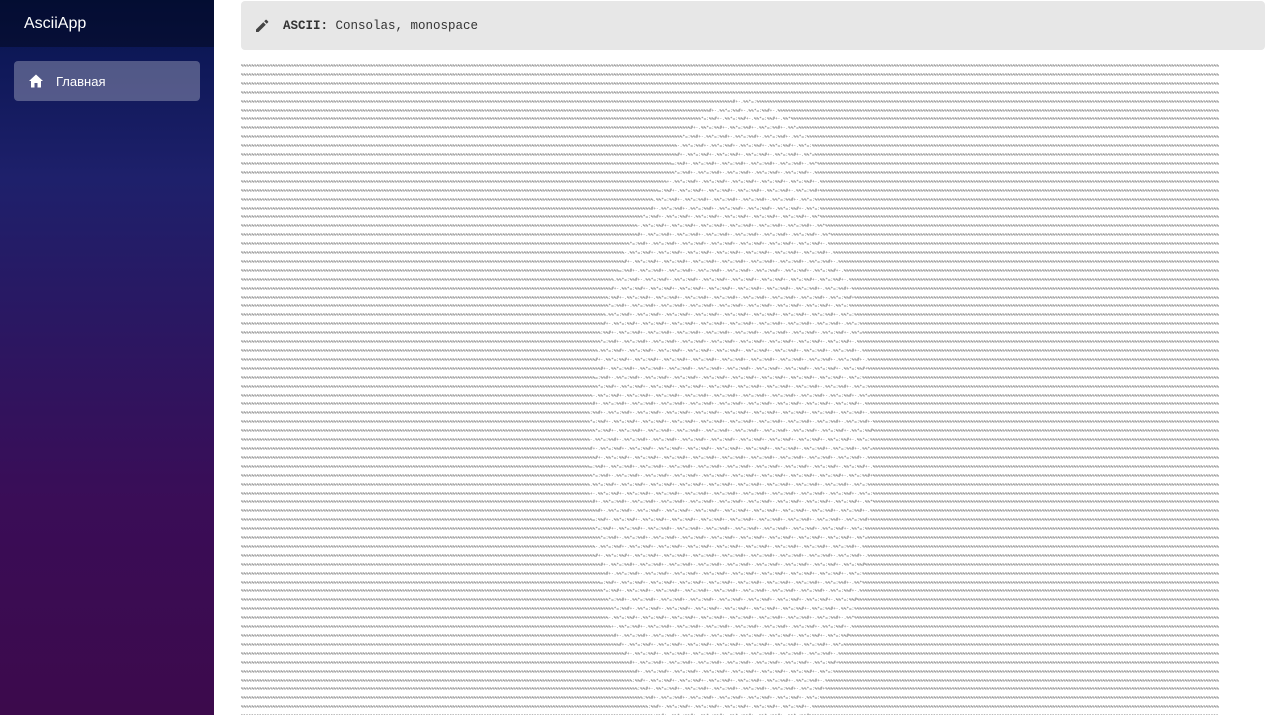 The image size is (1280, 715). Describe the element at coordinates (55, 24) in the screenshot. I see `app-brand: AsciiApp` at that location.